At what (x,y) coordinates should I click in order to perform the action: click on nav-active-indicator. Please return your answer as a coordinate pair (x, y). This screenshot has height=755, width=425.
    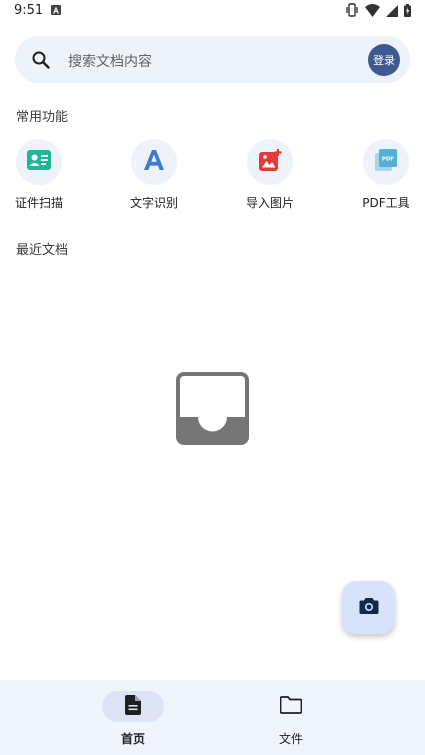
    Looking at the image, I should click on (133, 706).